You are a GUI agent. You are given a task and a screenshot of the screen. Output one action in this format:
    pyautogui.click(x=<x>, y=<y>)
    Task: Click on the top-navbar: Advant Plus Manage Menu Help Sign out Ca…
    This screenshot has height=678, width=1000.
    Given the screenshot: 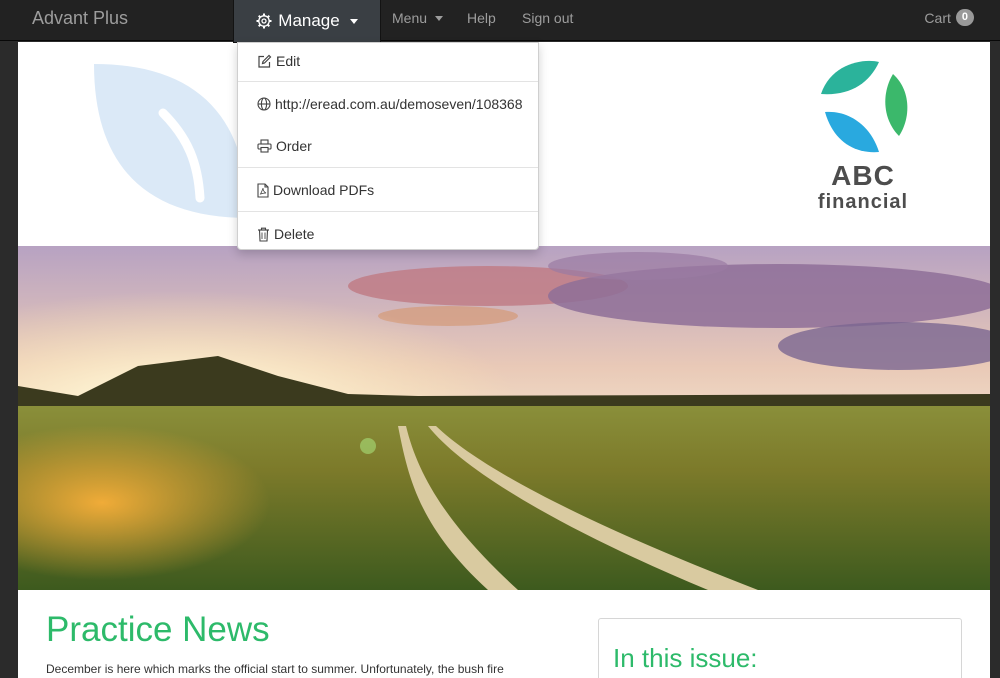 What is the action you would take?
    pyautogui.click(x=500, y=21)
    